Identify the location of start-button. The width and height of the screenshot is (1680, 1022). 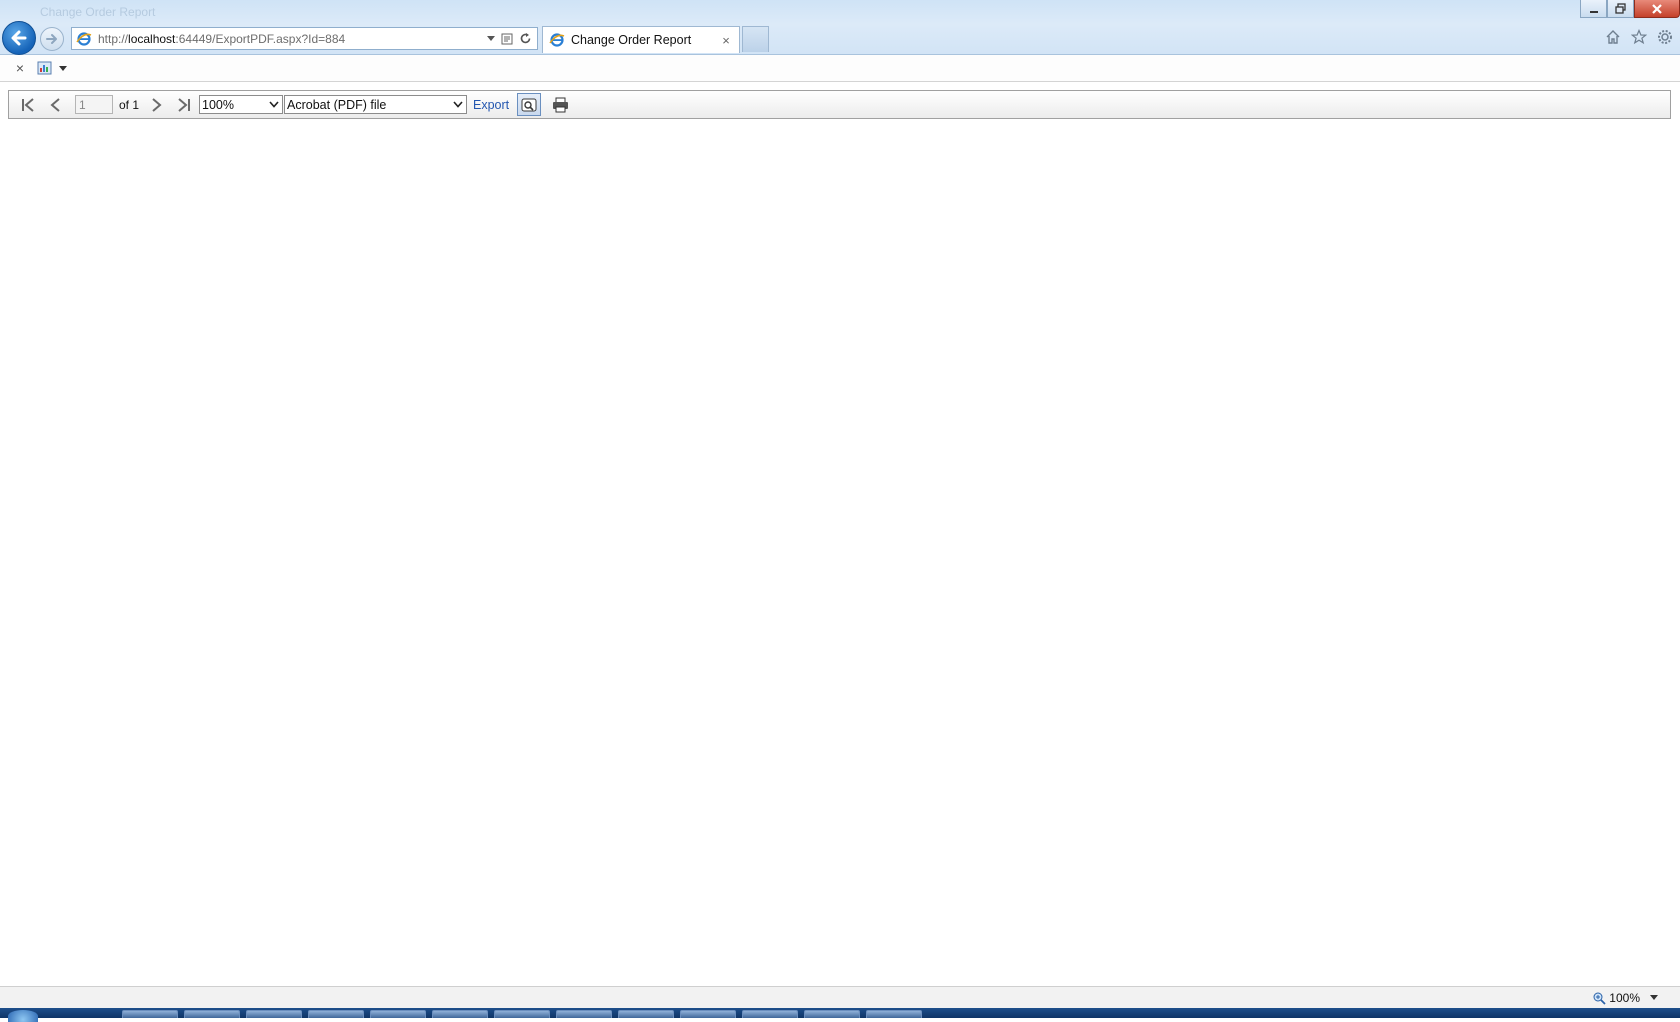
(23, 1016).